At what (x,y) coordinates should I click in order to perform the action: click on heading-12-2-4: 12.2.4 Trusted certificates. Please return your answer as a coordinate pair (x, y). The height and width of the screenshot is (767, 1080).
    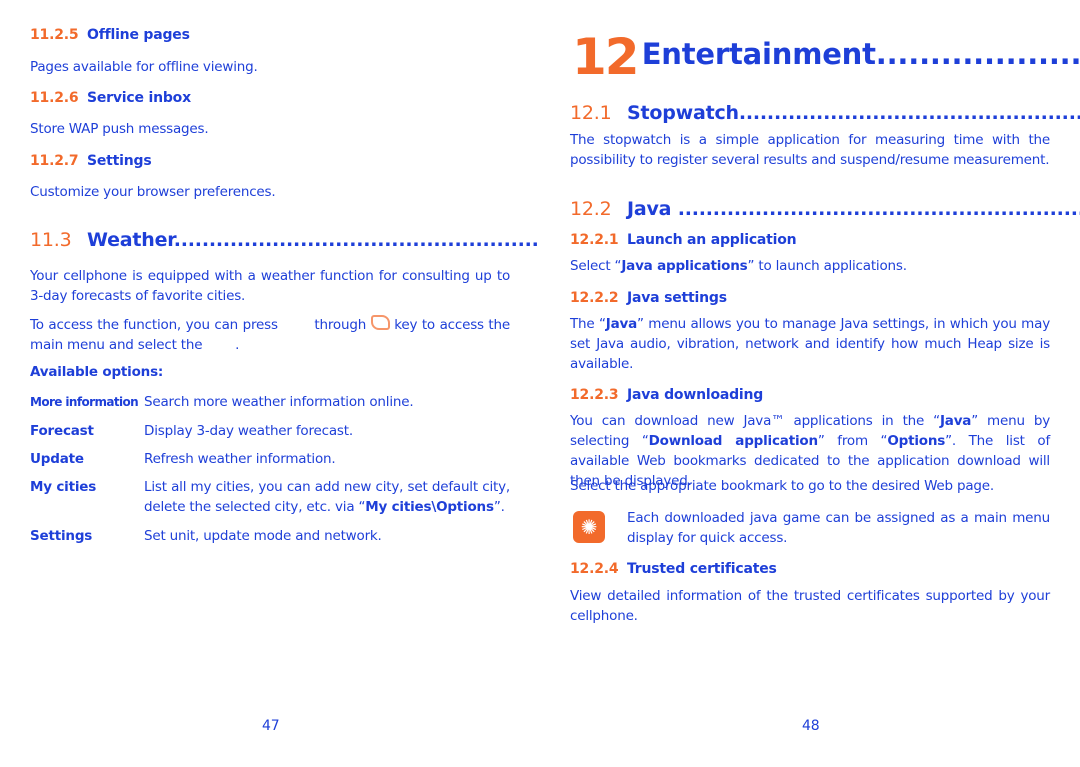
    Looking at the image, I should click on (673, 569).